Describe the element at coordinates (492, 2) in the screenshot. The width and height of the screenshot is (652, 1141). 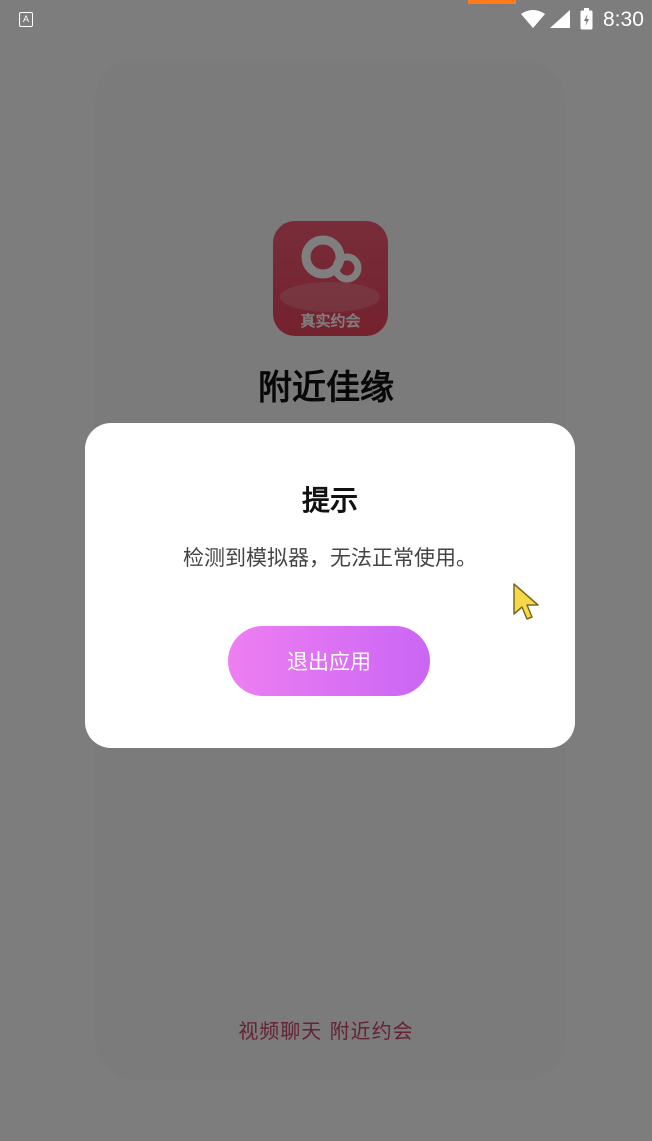
I see `status-progress-strip` at that location.